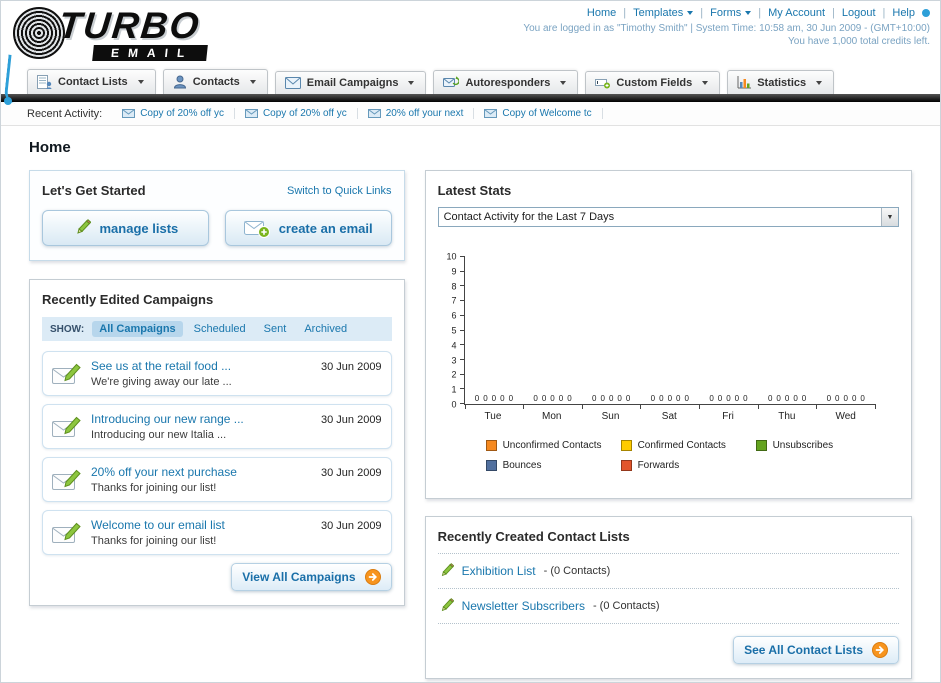 The image size is (941, 683). What do you see at coordinates (601, 13) in the screenshot?
I see `top-link-home: Home` at bounding box center [601, 13].